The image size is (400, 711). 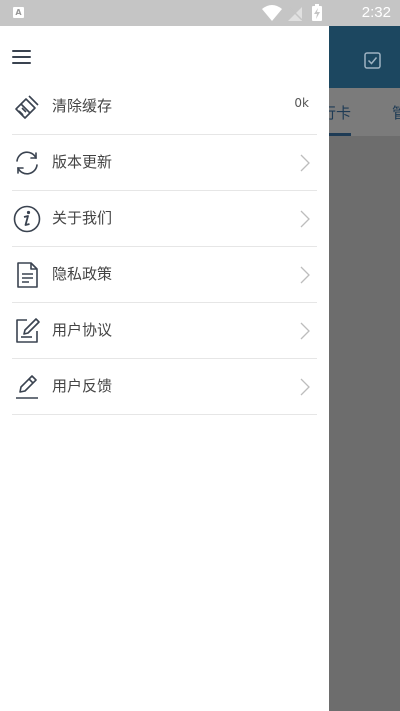 I want to click on menu-label: 版本更新, so click(x=82, y=162).